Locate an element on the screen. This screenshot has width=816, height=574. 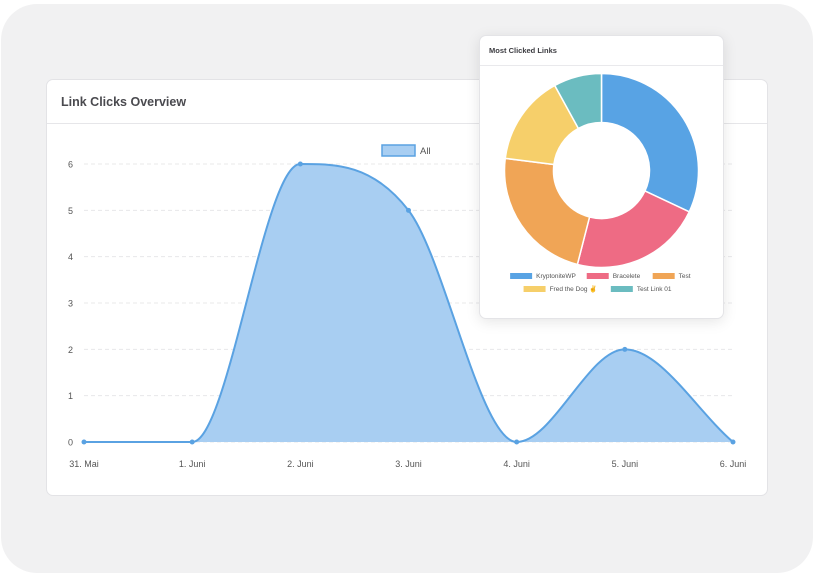
y-tick-label: 5 is located at coordinates (70, 211).